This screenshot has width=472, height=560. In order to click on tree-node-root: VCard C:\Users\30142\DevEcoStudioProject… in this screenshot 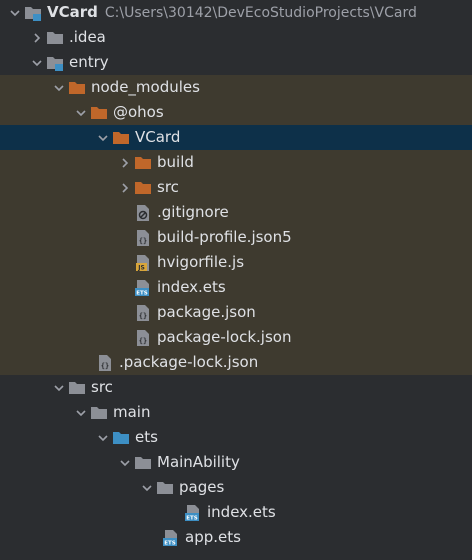, I will do `click(236, 12)`.